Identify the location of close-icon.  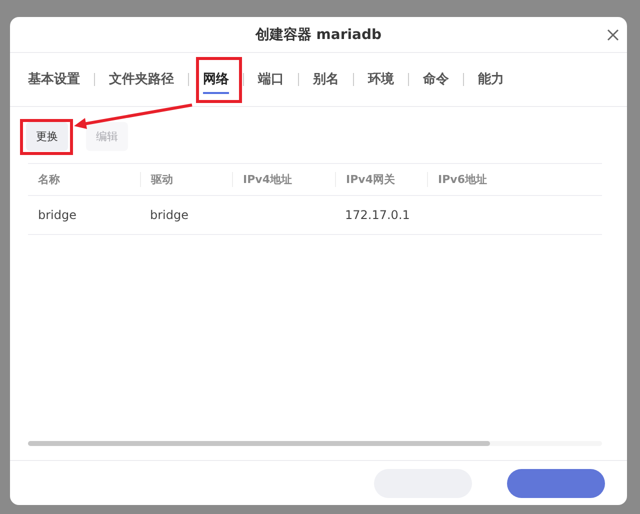
(613, 35).